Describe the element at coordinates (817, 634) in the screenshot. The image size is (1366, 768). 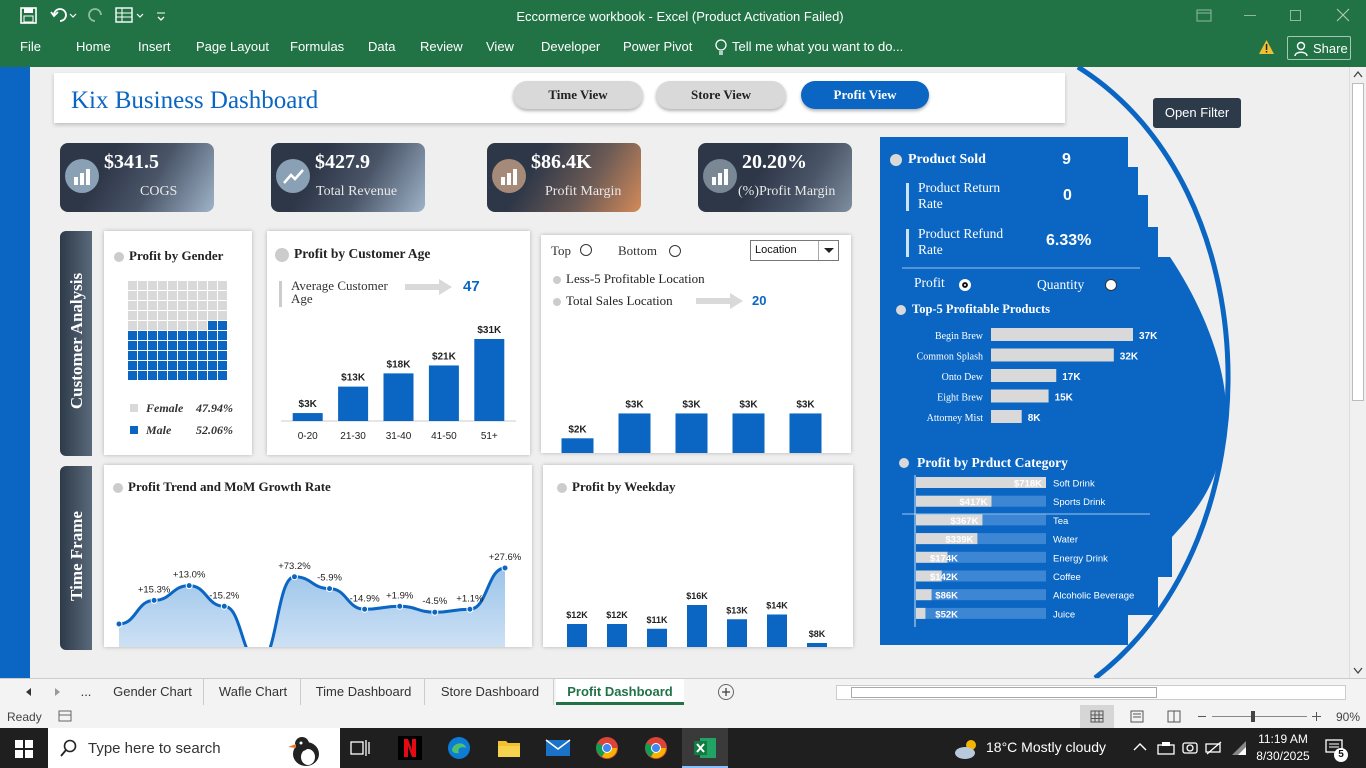
I see `data-label: $8K` at that location.